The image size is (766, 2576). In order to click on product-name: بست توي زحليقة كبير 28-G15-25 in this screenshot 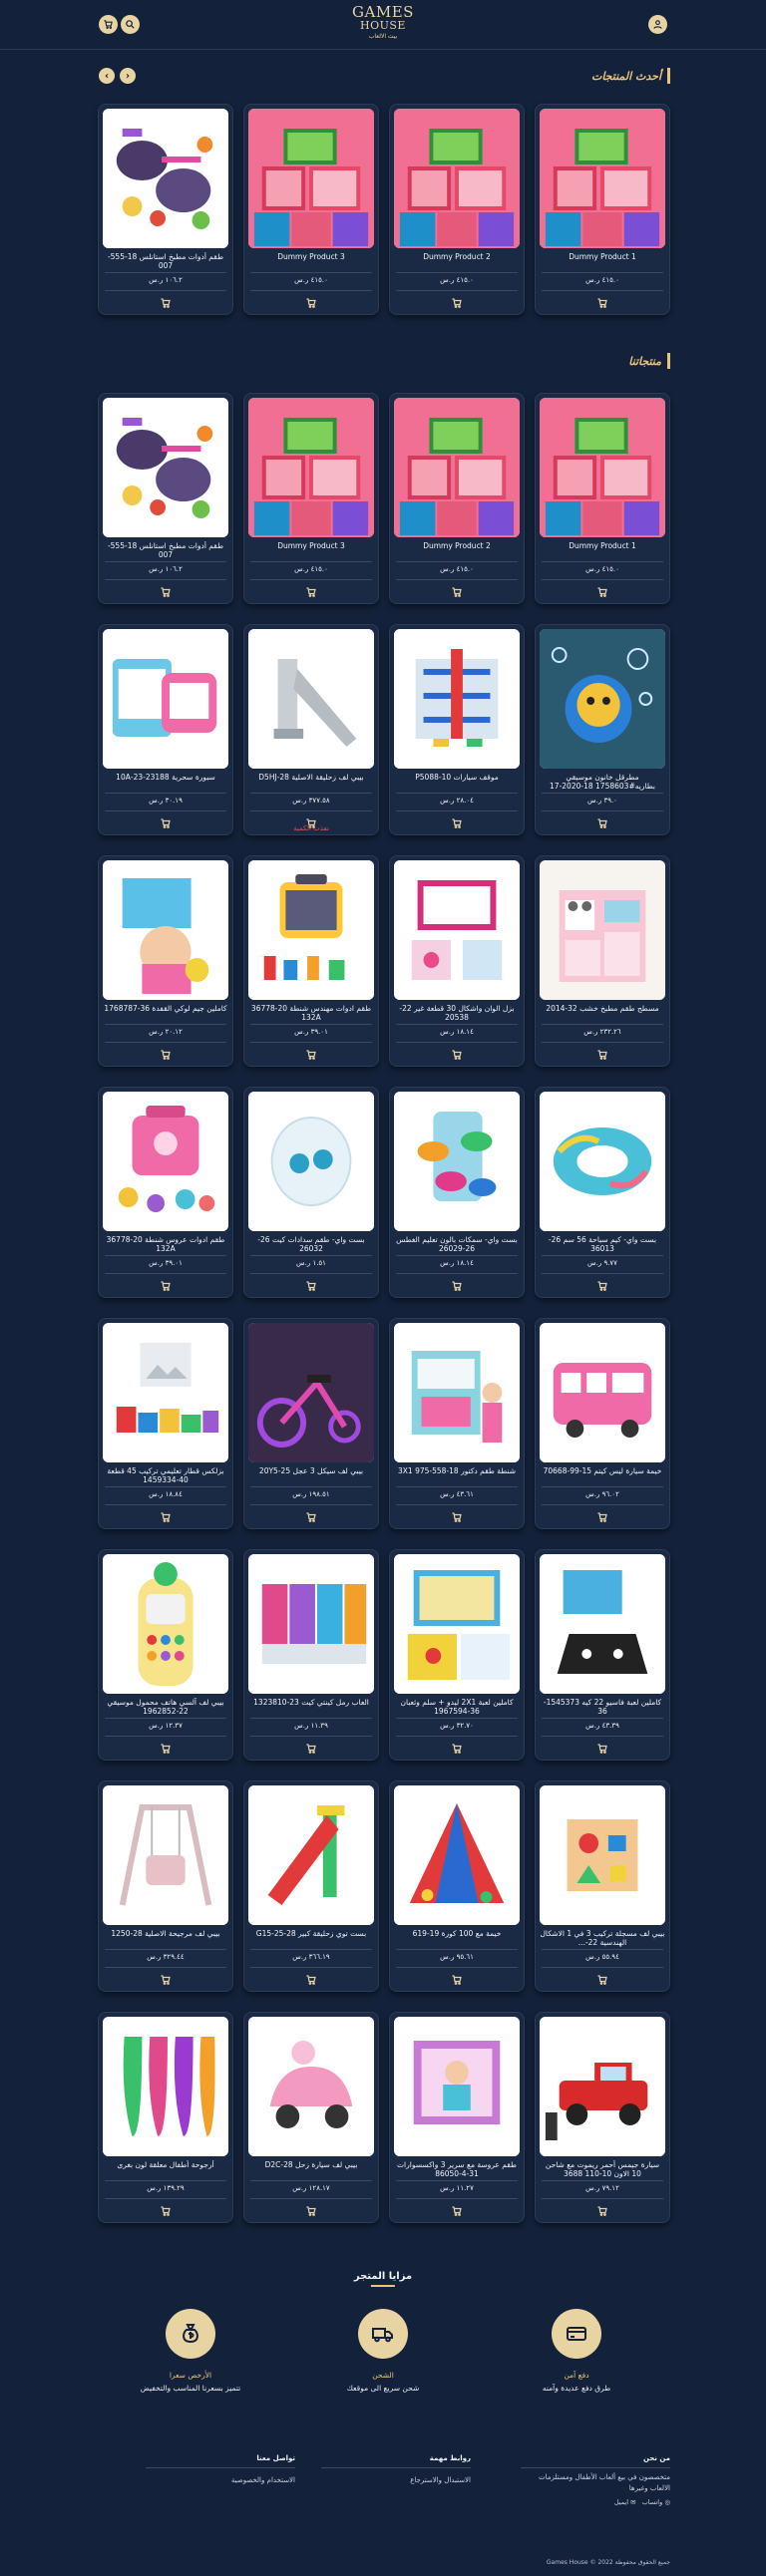, I will do `click(311, 1938)`.